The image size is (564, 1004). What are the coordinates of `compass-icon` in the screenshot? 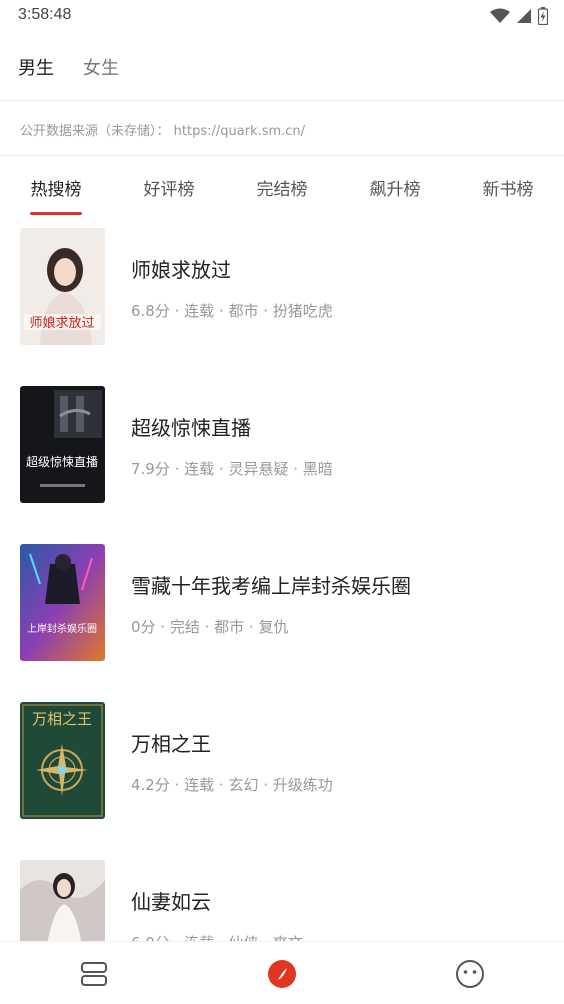 It's located at (282, 974).